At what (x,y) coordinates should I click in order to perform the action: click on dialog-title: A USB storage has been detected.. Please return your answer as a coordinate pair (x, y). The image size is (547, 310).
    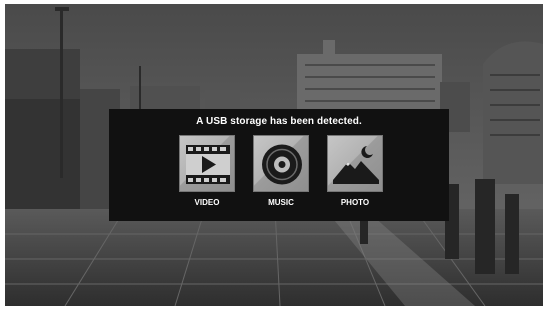
    Looking at the image, I should click on (279, 121).